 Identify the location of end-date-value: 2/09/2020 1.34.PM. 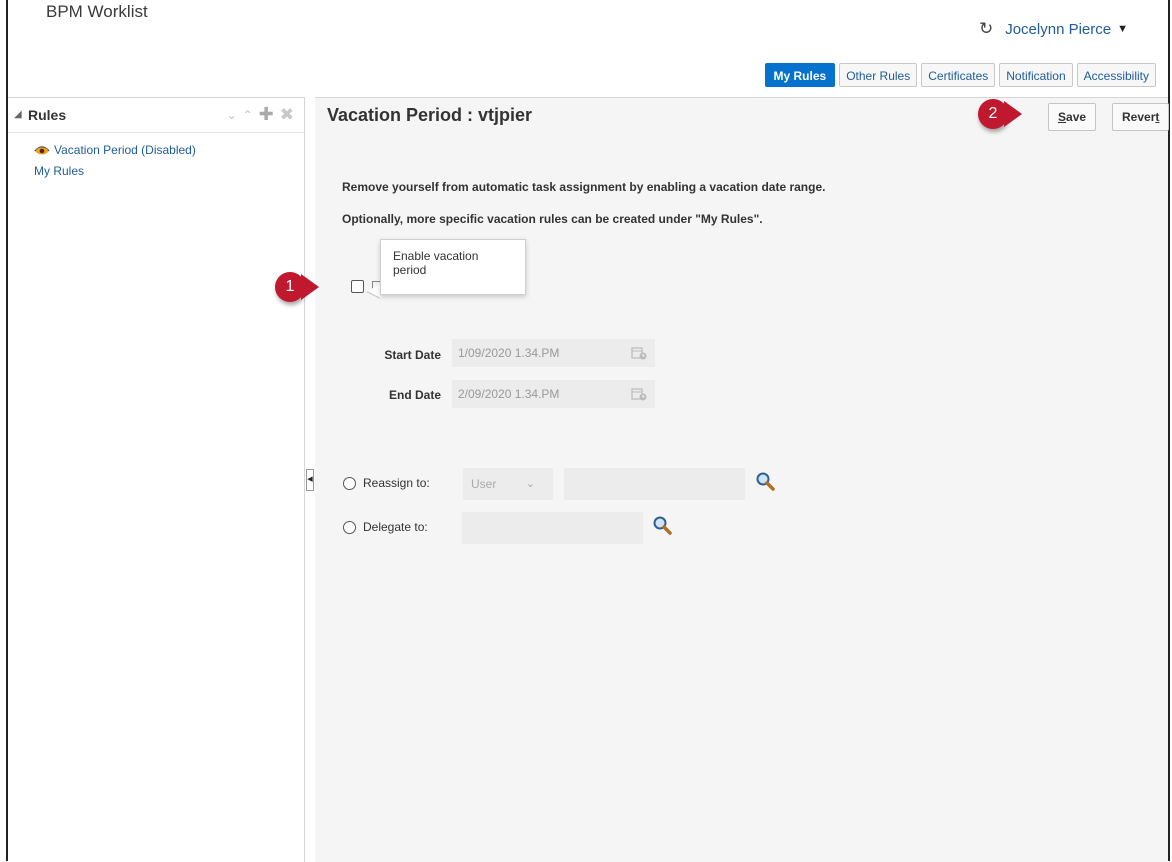
(509, 394).